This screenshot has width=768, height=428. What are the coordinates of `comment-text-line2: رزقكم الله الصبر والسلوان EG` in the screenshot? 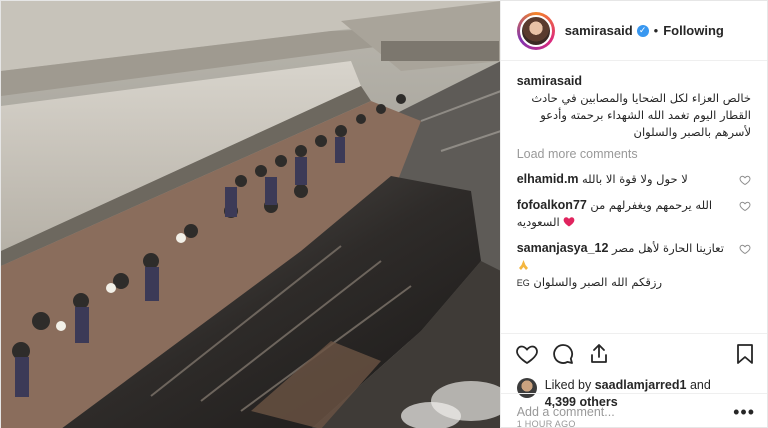 It's located at (624, 283).